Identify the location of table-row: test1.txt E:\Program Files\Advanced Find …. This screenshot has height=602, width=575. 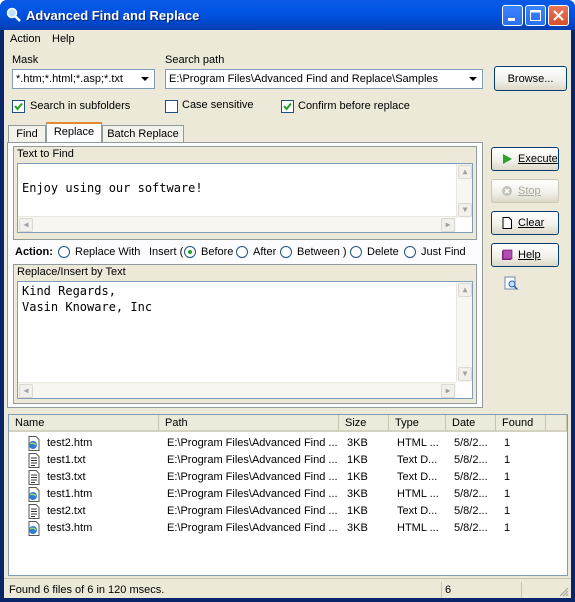
(279, 460).